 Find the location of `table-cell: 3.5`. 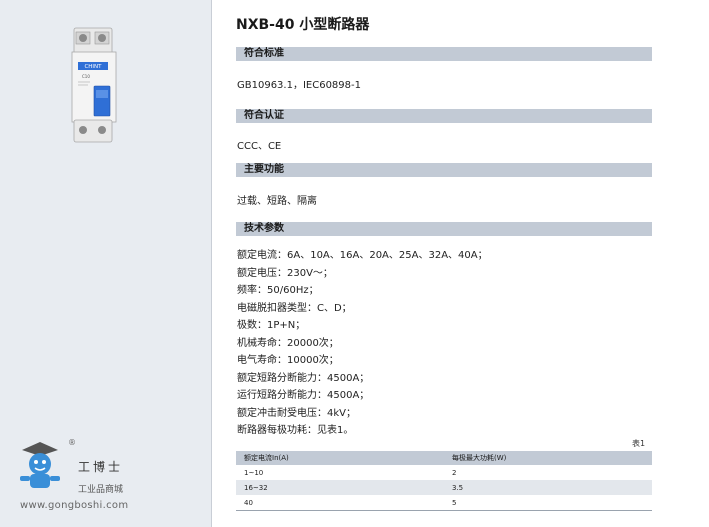

table-cell: 3.5 is located at coordinates (548, 487).